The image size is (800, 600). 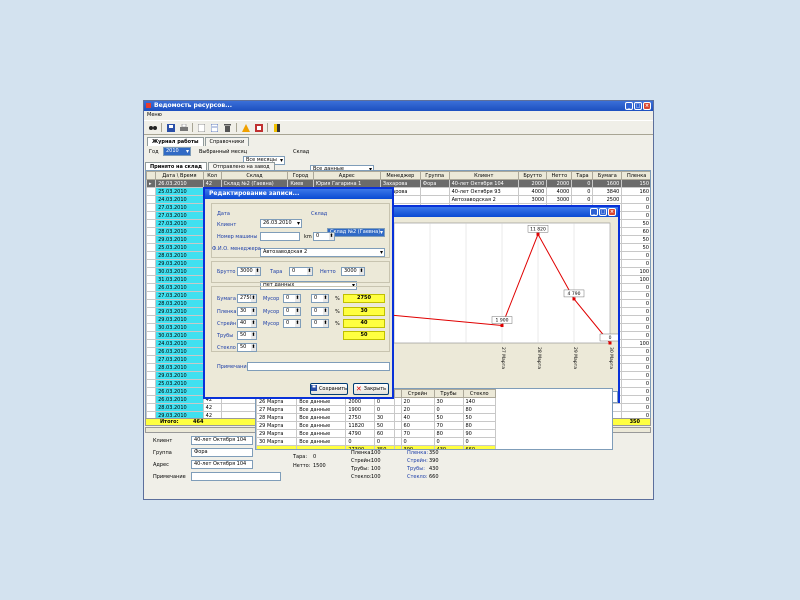 I want to click on new-document-icon, so click(x=201, y=127).